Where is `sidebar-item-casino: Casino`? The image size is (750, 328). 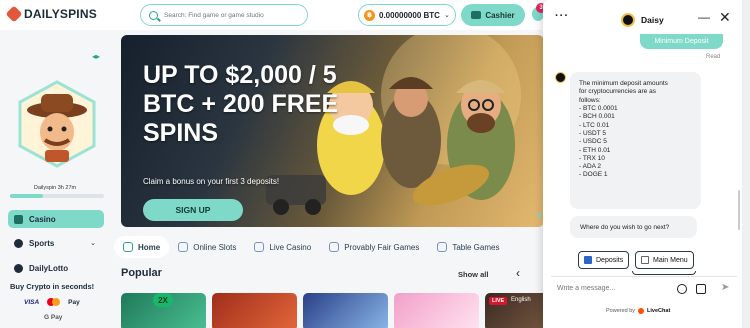 sidebar-item-casino: Casino is located at coordinates (56, 219).